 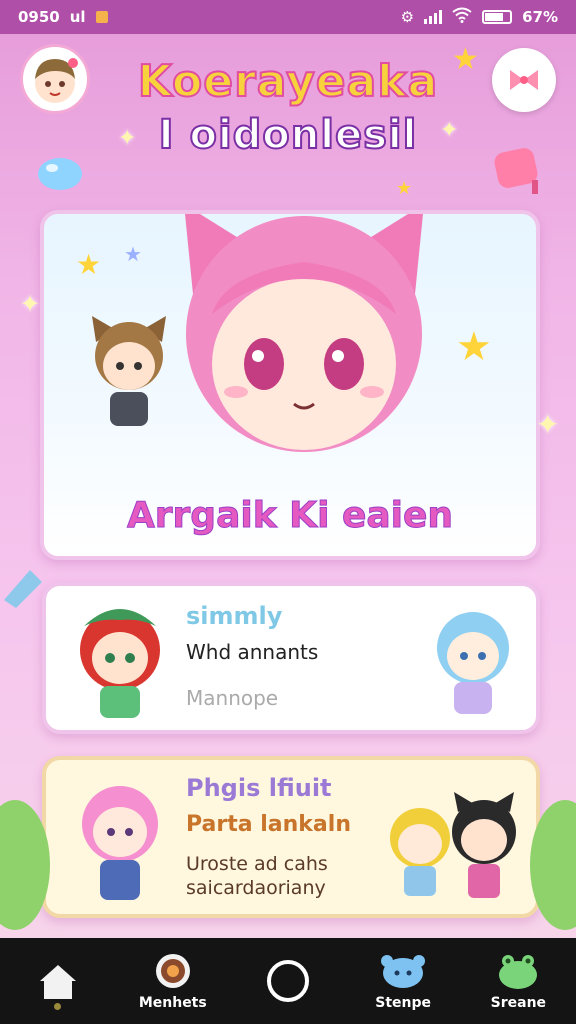 What do you see at coordinates (23, 589) in the screenshot?
I see `pink-hand-decoration` at bounding box center [23, 589].